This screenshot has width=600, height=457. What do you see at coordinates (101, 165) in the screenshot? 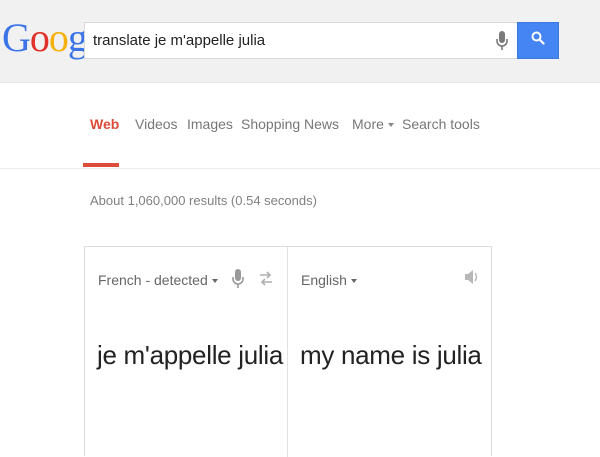
I see `active-tab-indicator` at bounding box center [101, 165].